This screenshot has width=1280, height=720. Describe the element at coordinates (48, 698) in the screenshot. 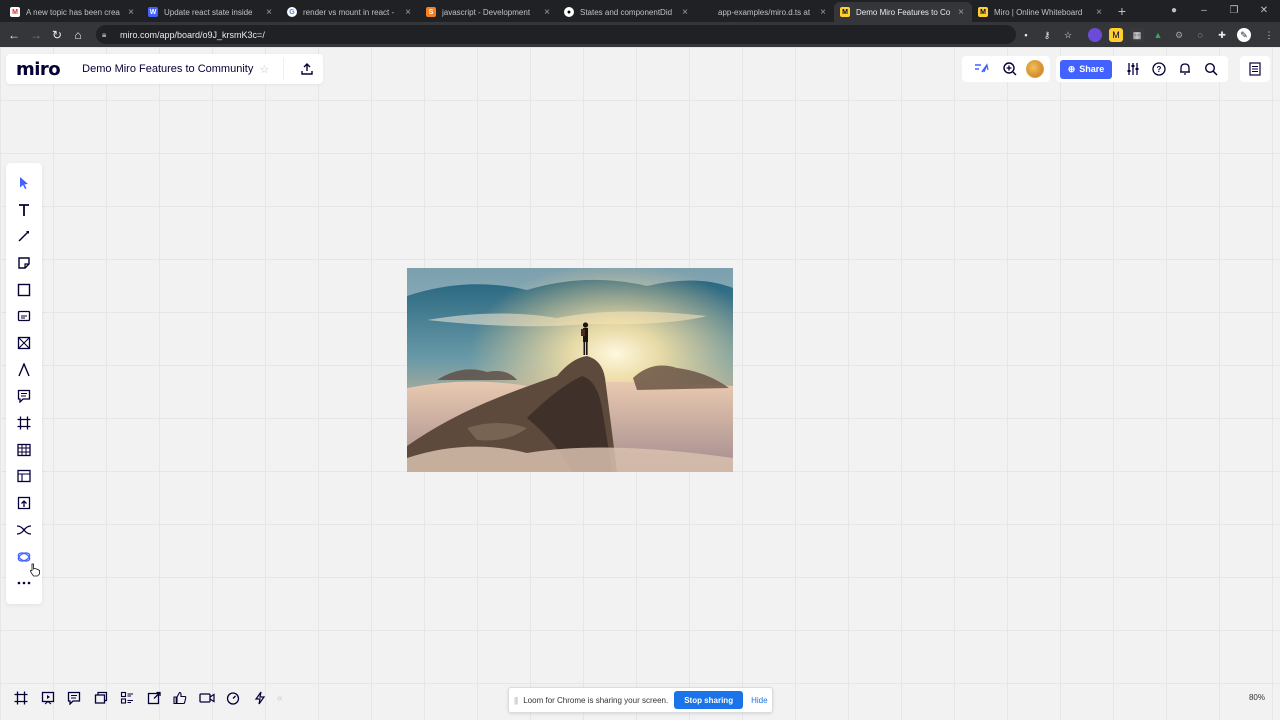

I see `presentation-icon` at that location.